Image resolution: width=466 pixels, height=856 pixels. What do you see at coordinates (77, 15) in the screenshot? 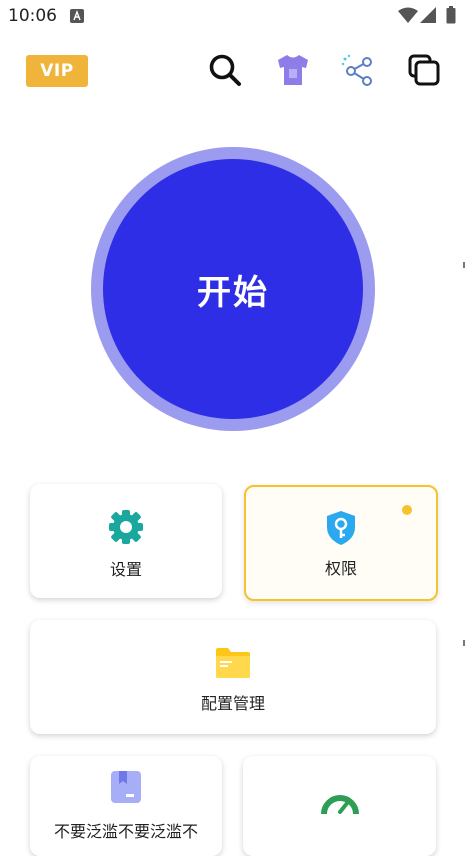
I see `android-a-icon` at bounding box center [77, 15].